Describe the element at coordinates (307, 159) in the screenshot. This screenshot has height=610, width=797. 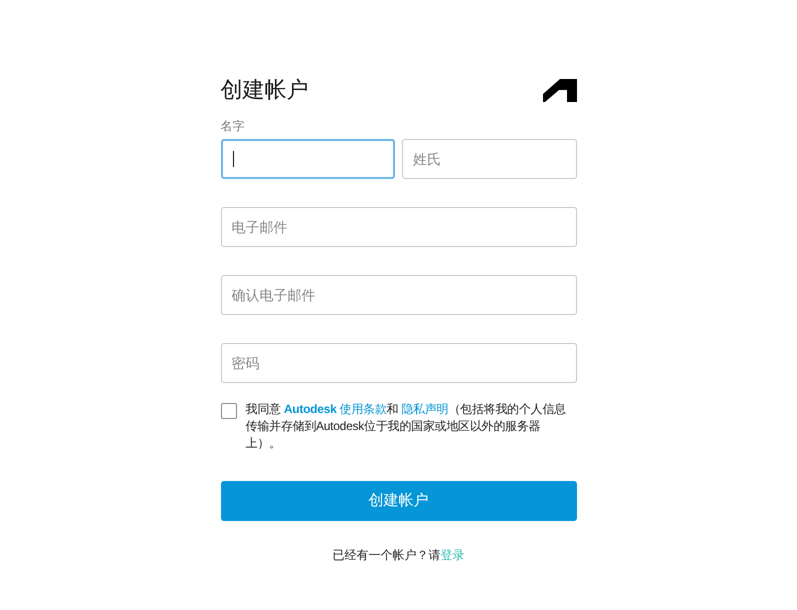
I see `first-name-field` at that location.